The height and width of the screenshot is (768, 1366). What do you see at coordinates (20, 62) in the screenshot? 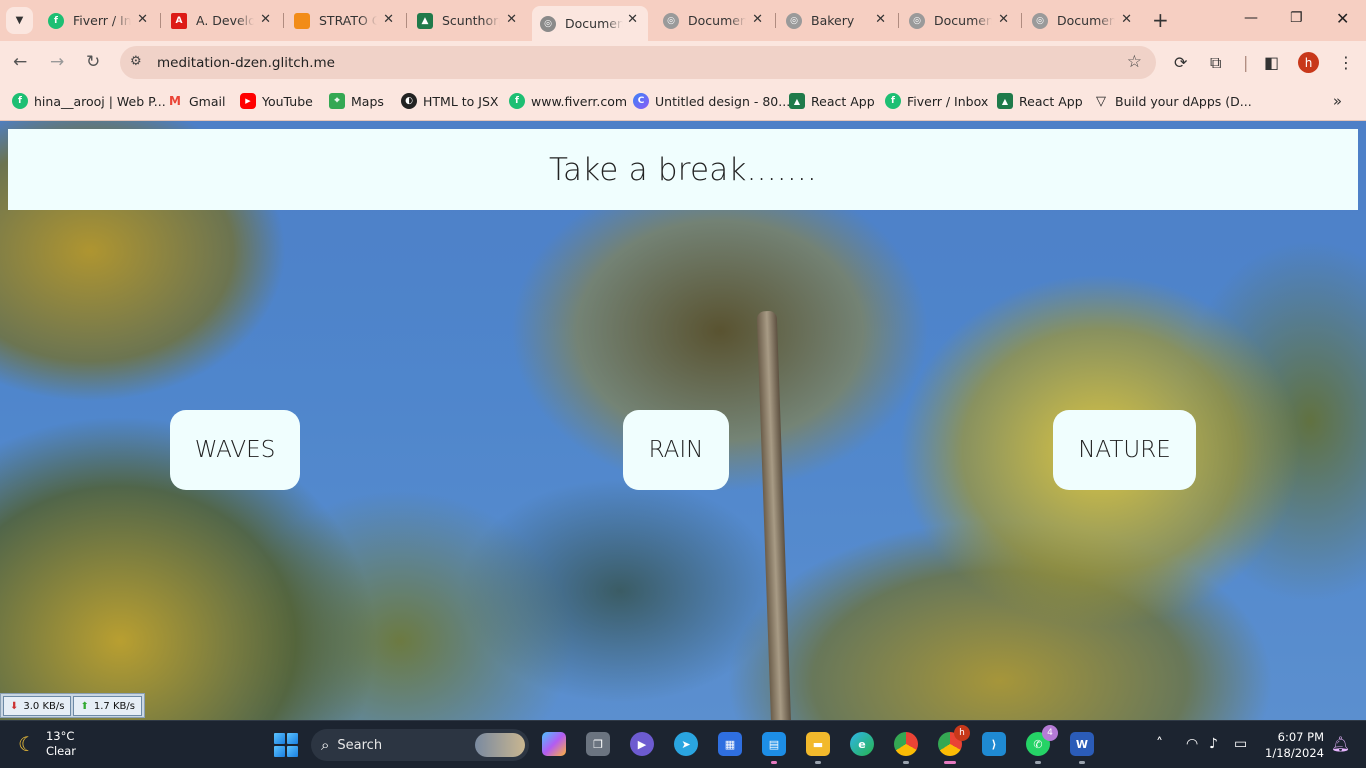
I see `back-button: ←` at bounding box center [20, 62].